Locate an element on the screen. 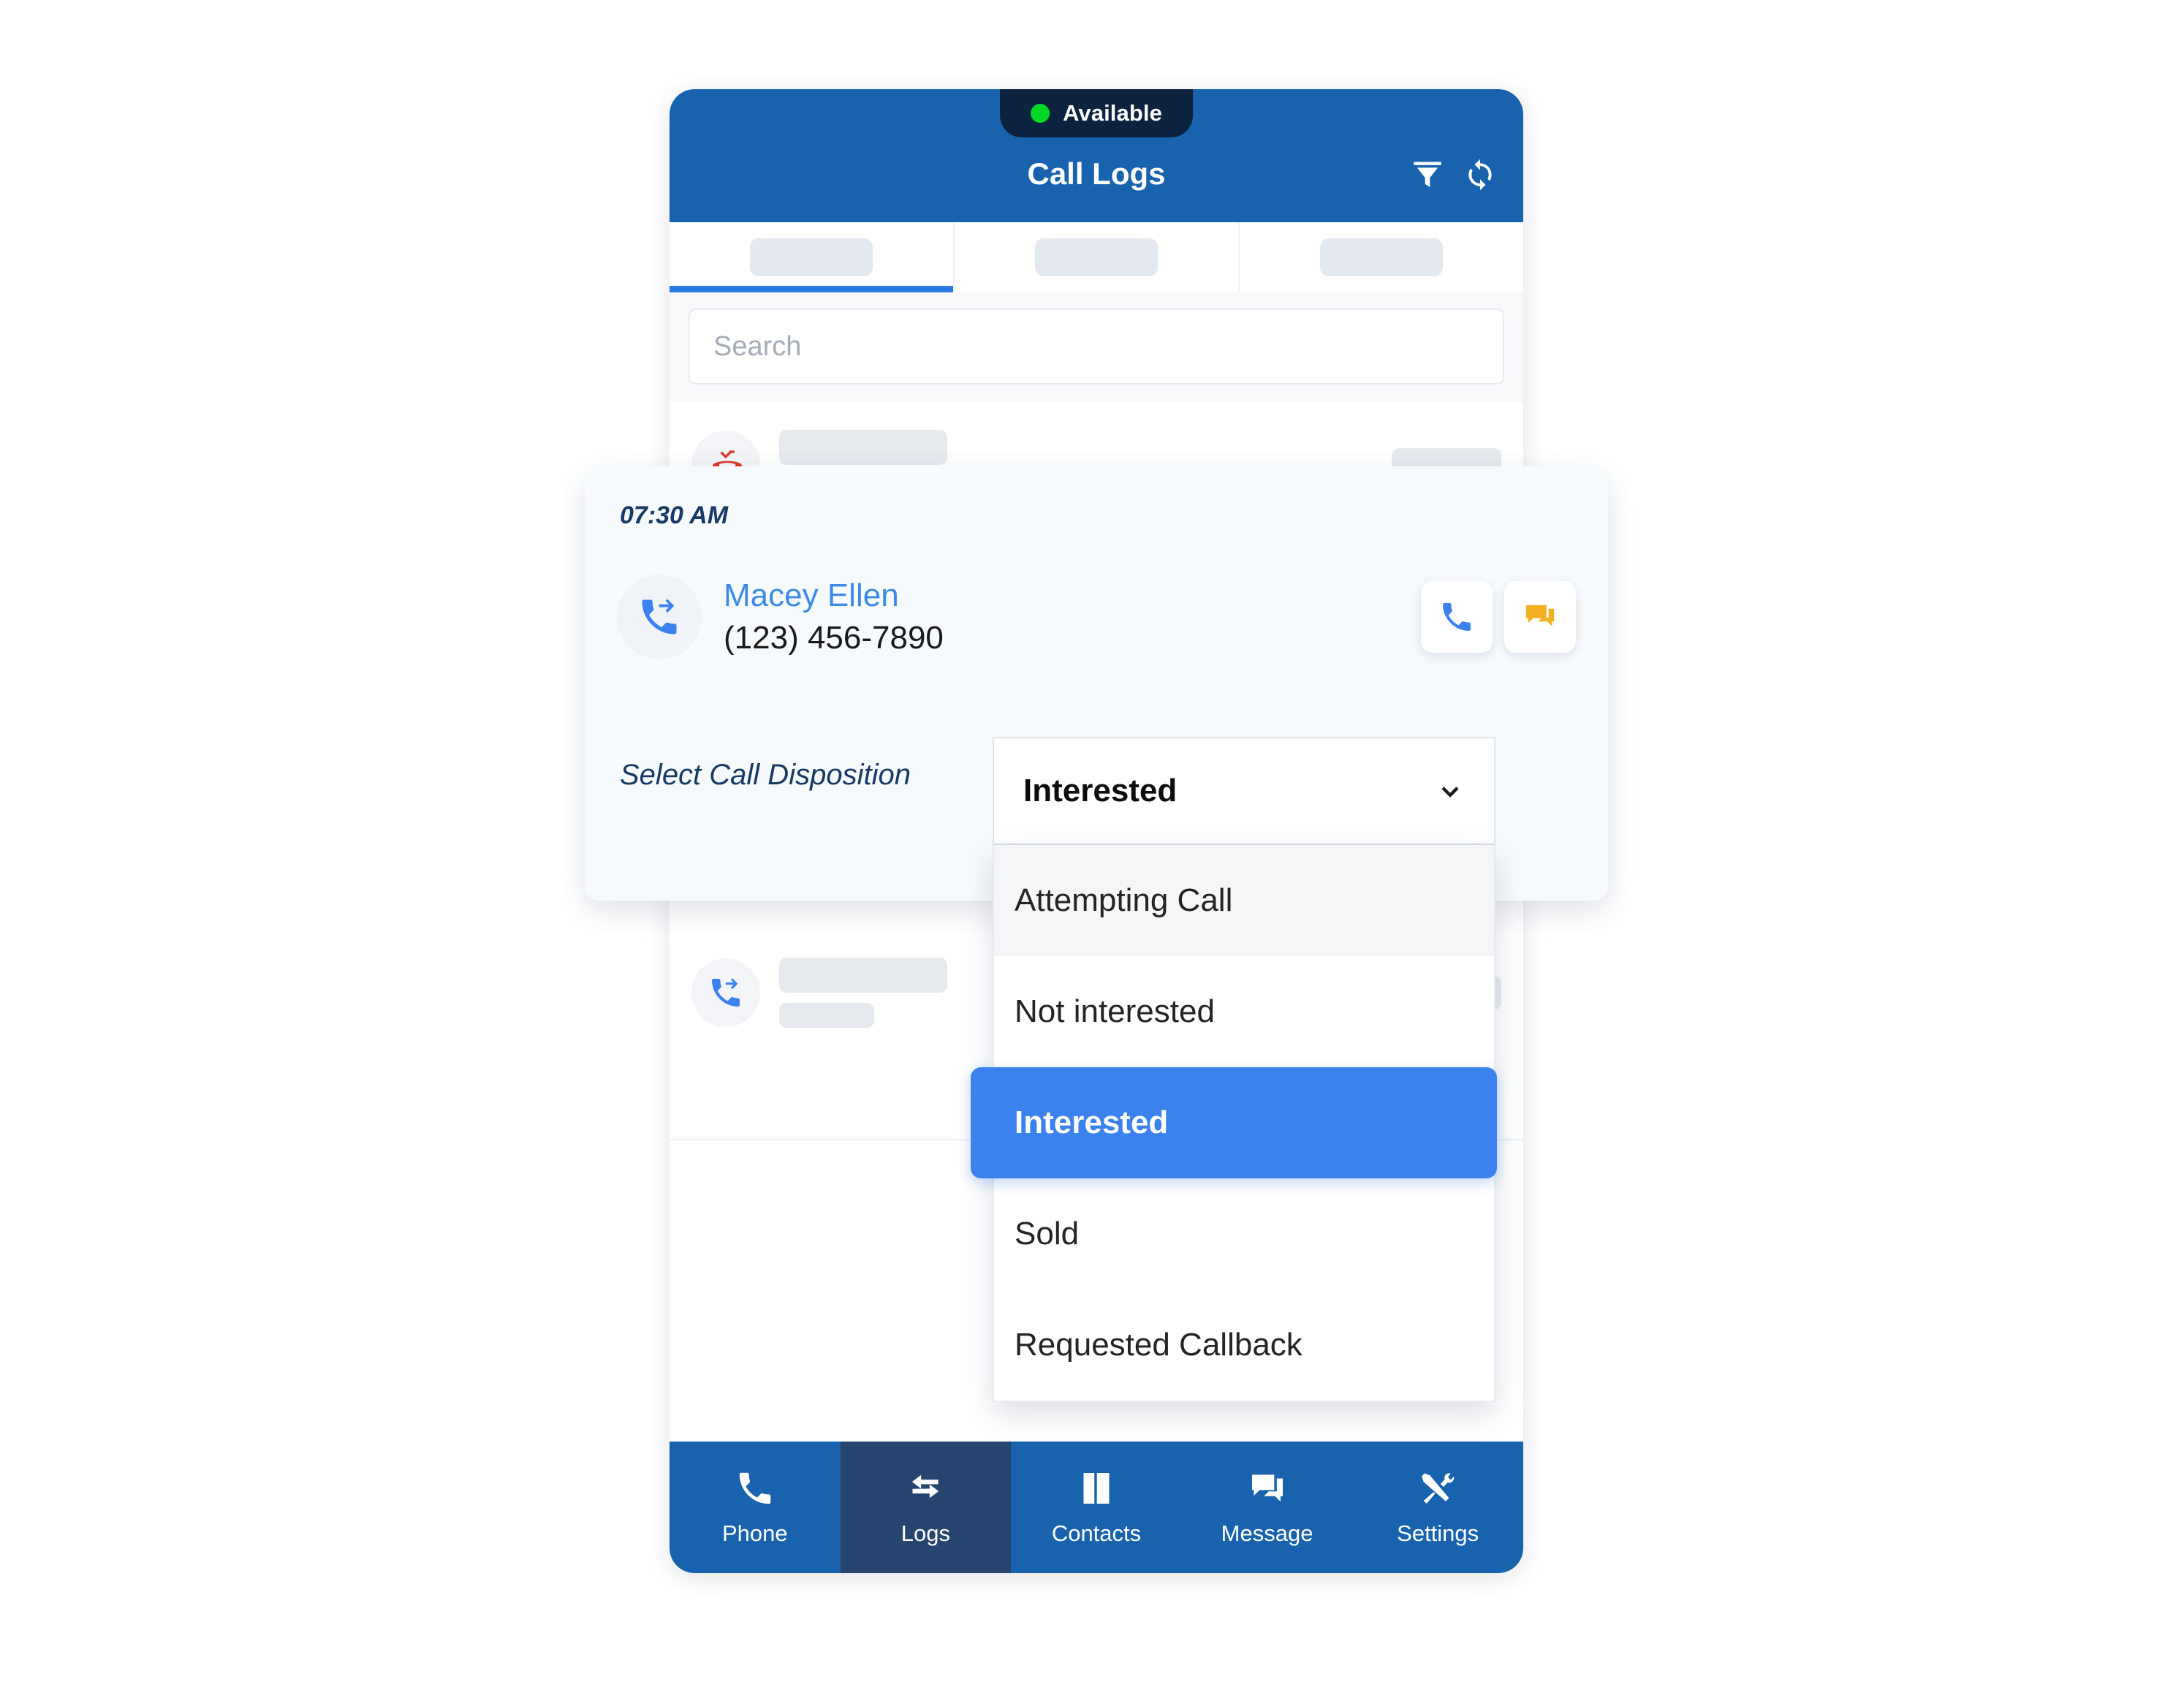 This screenshot has width=2184, height=1693. app-header: Available Call Logs is located at coordinates (1096, 155).